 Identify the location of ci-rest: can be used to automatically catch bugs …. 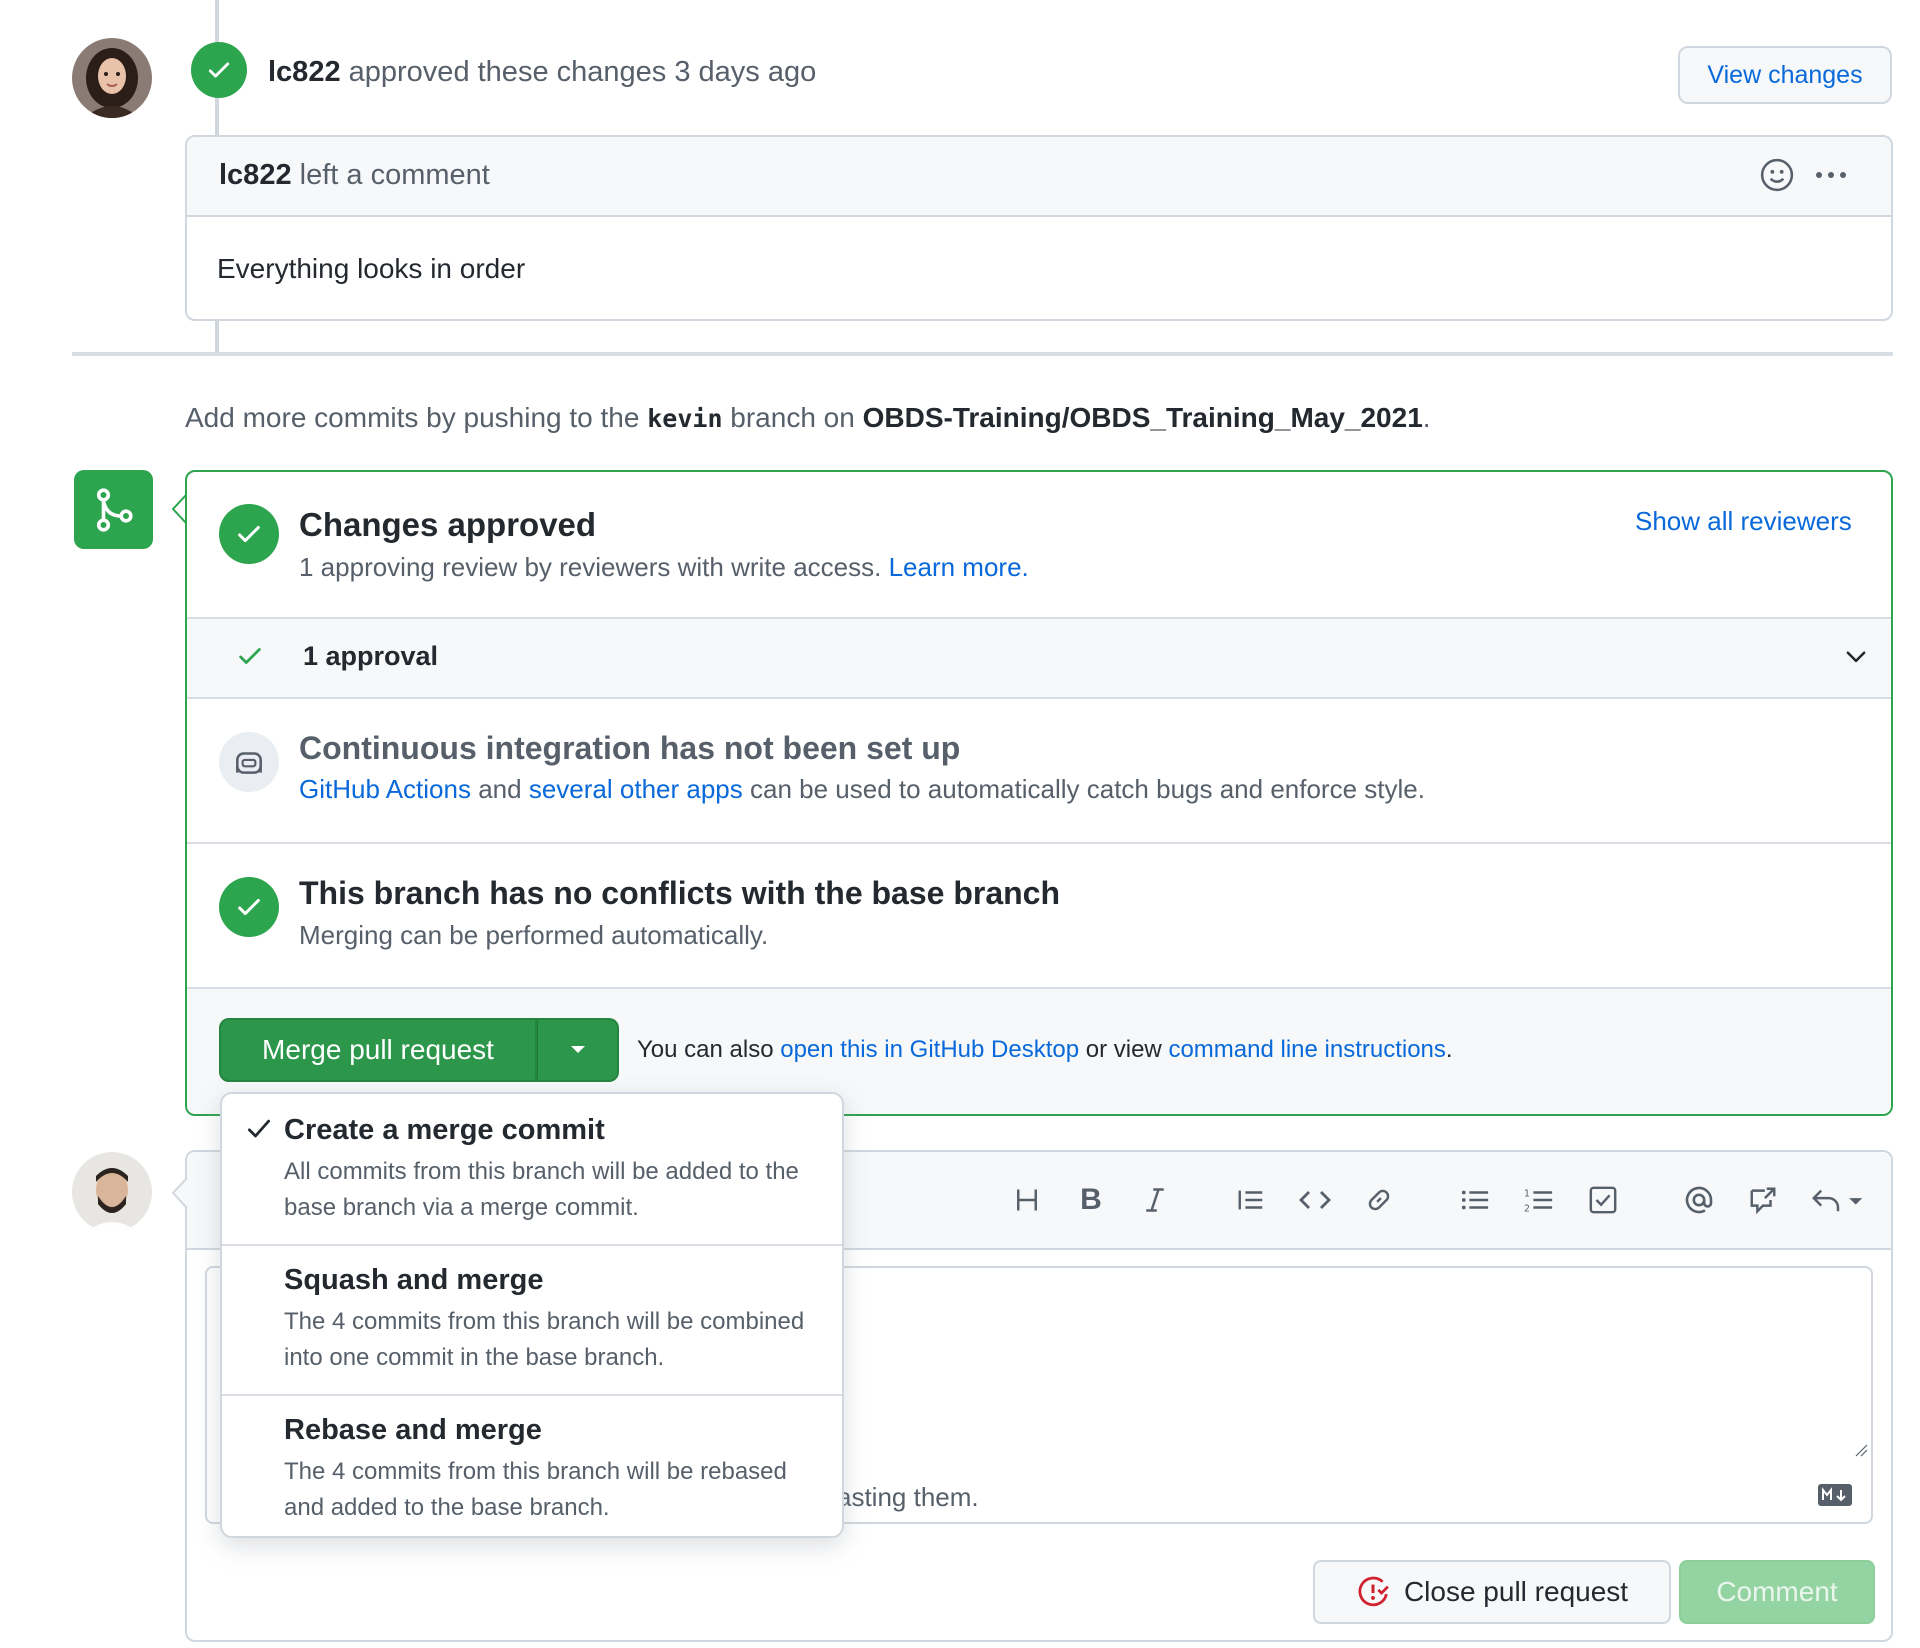
(1087, 789).